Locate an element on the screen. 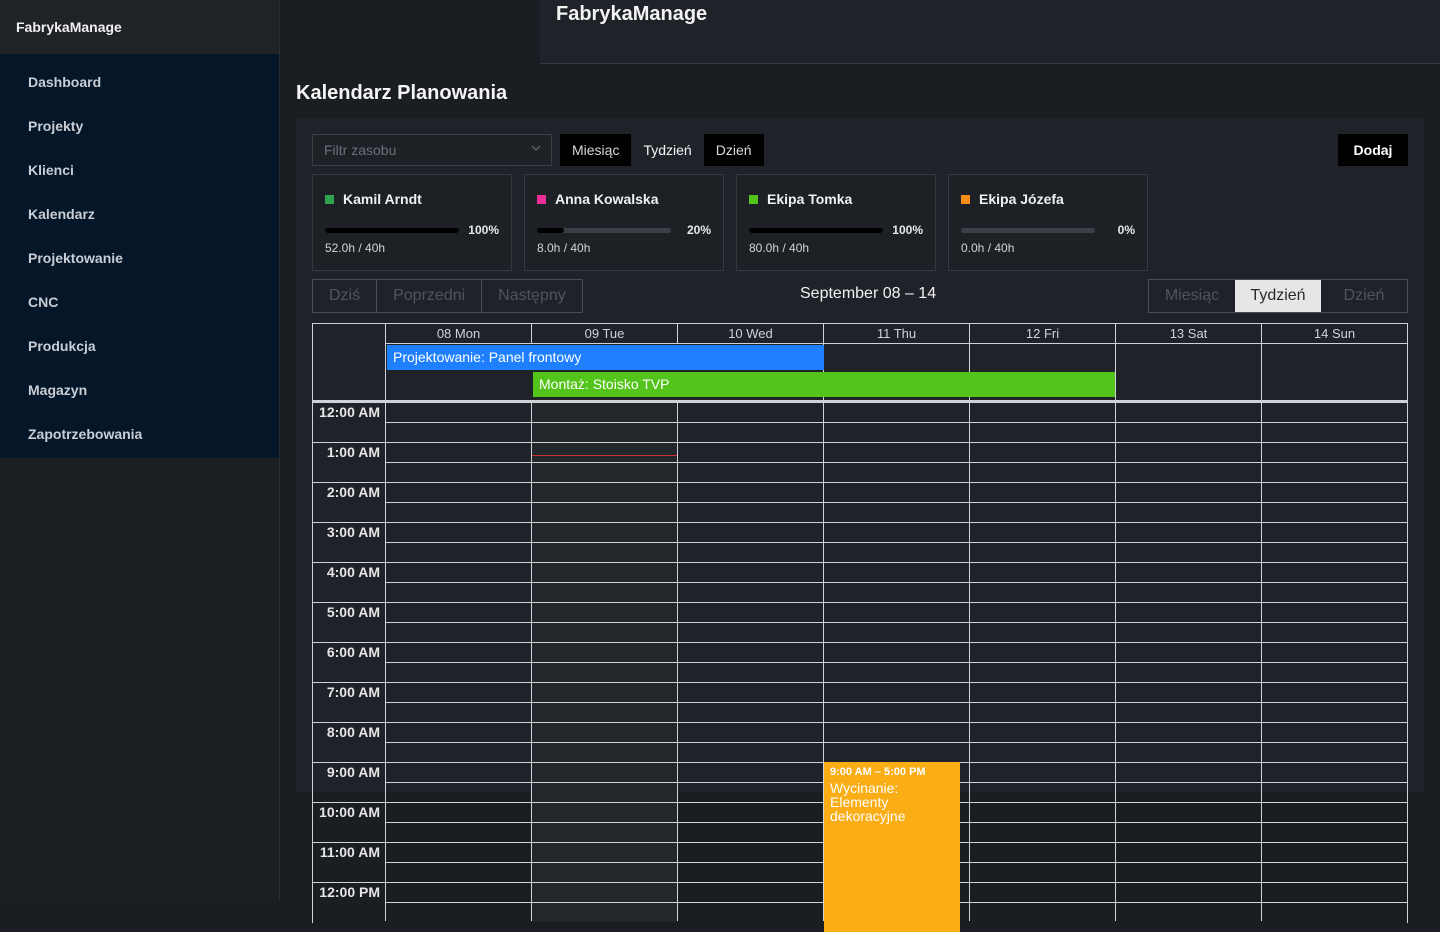  day-header: 11 Thu is located at coordinates (896, 334).